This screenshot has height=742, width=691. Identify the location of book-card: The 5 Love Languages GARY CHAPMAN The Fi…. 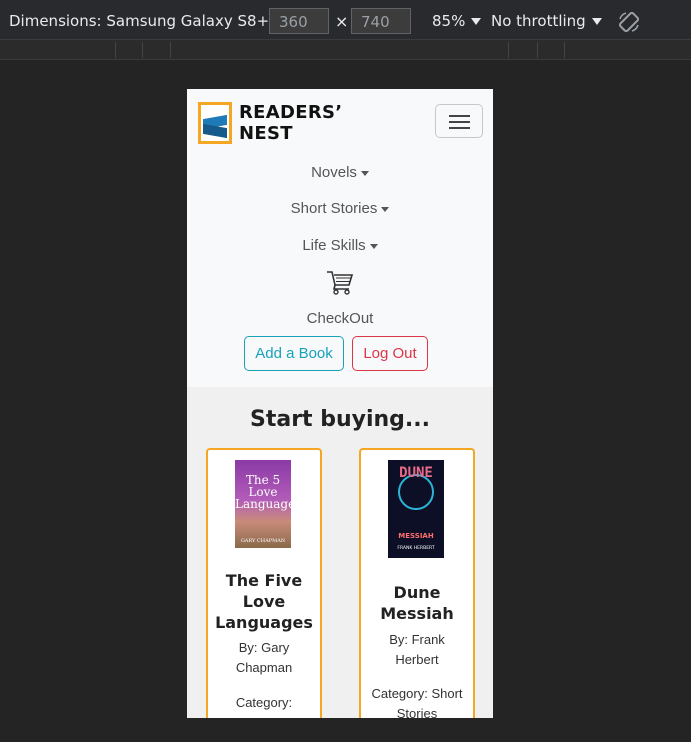
(264, 583).